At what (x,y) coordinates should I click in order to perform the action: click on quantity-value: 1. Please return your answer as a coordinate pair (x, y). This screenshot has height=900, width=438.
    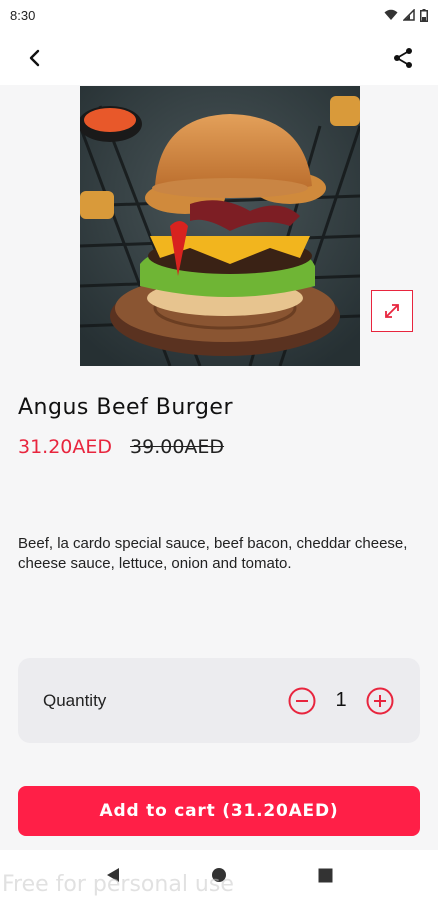
    Looking at the image, I should click on (341, 700).